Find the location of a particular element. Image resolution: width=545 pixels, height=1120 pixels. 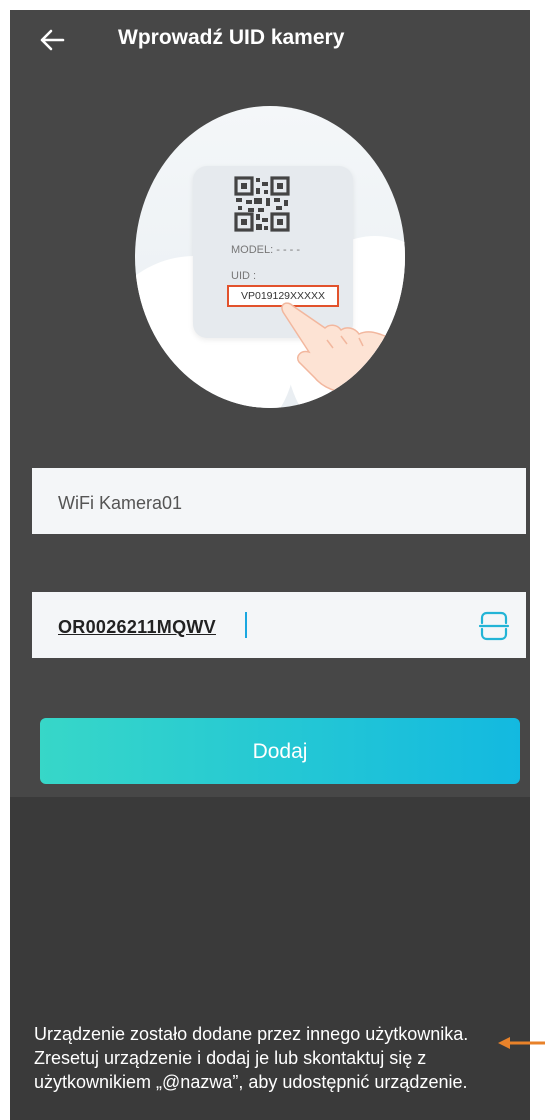

page-title: Wprowadź UID kamery is located at coordinates (231, 37).